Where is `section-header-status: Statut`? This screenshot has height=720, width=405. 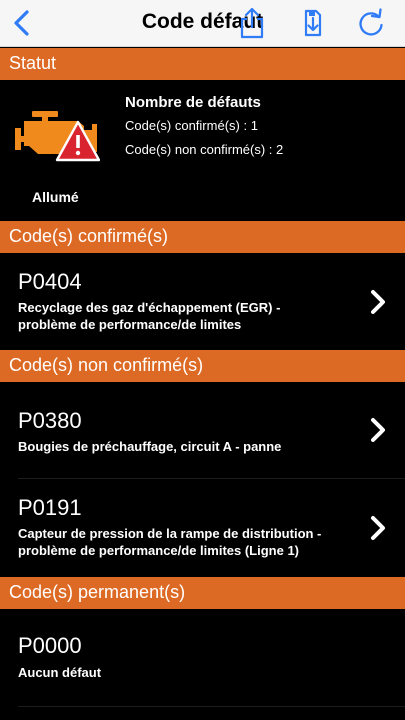 section-header-status: Statut is located at coordinates (202, 64).